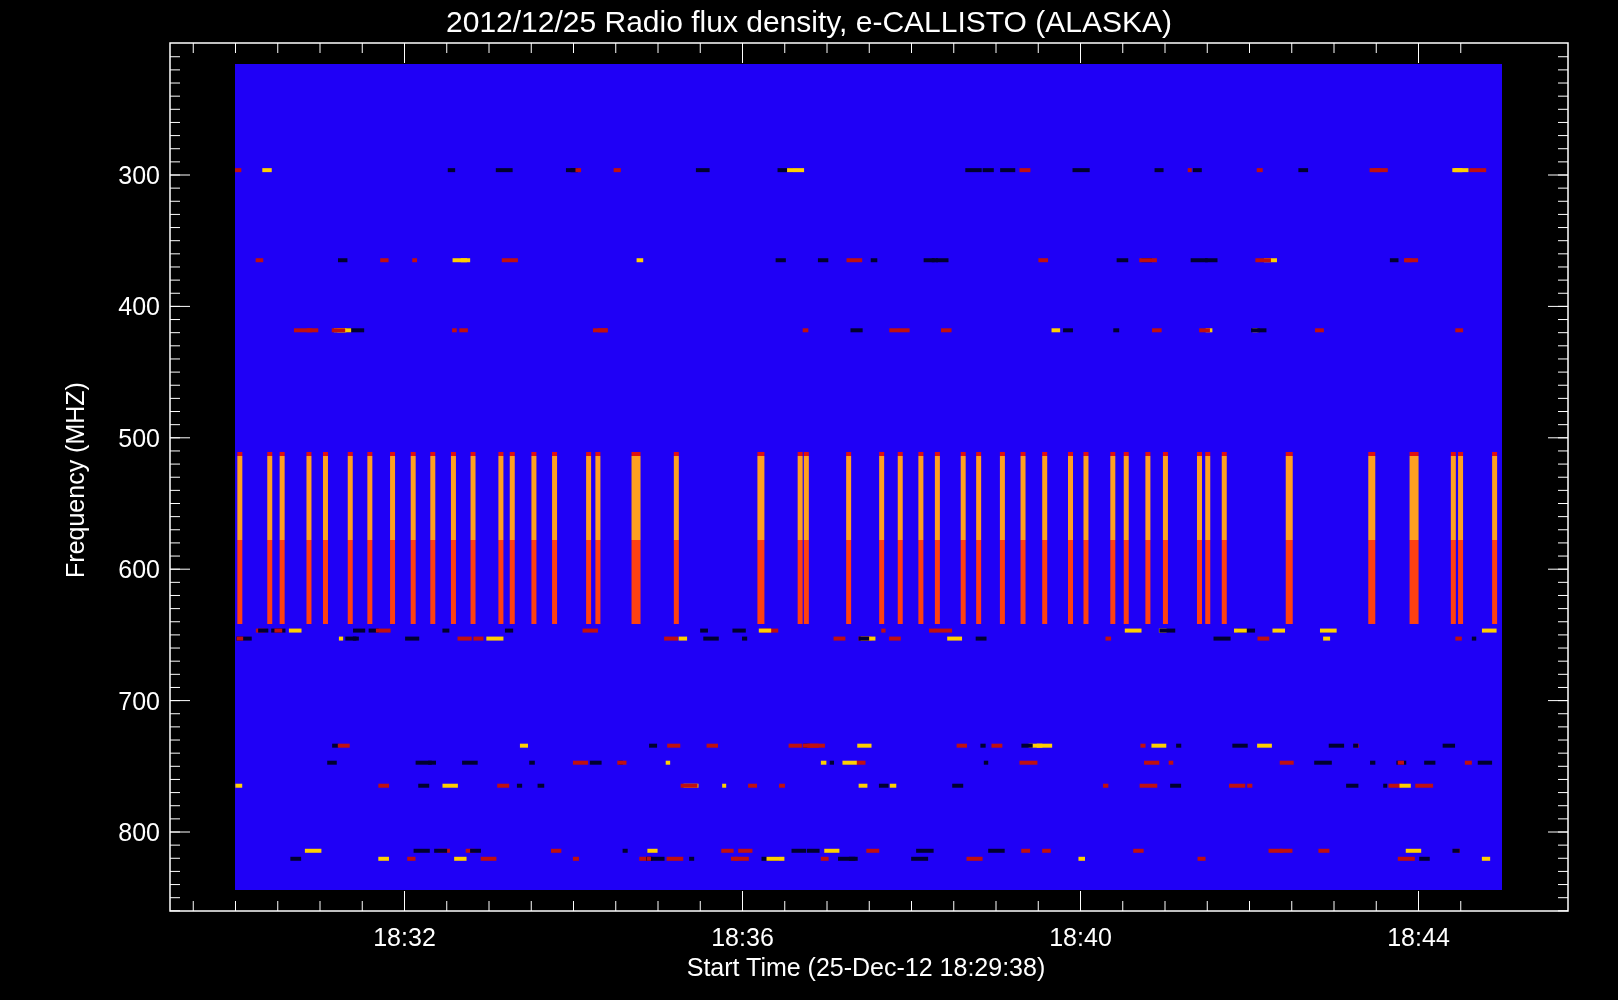  Describe the element at coordinates (1418, 937) in the screenshot. I see `x-tick-label: 18:44` at that location.